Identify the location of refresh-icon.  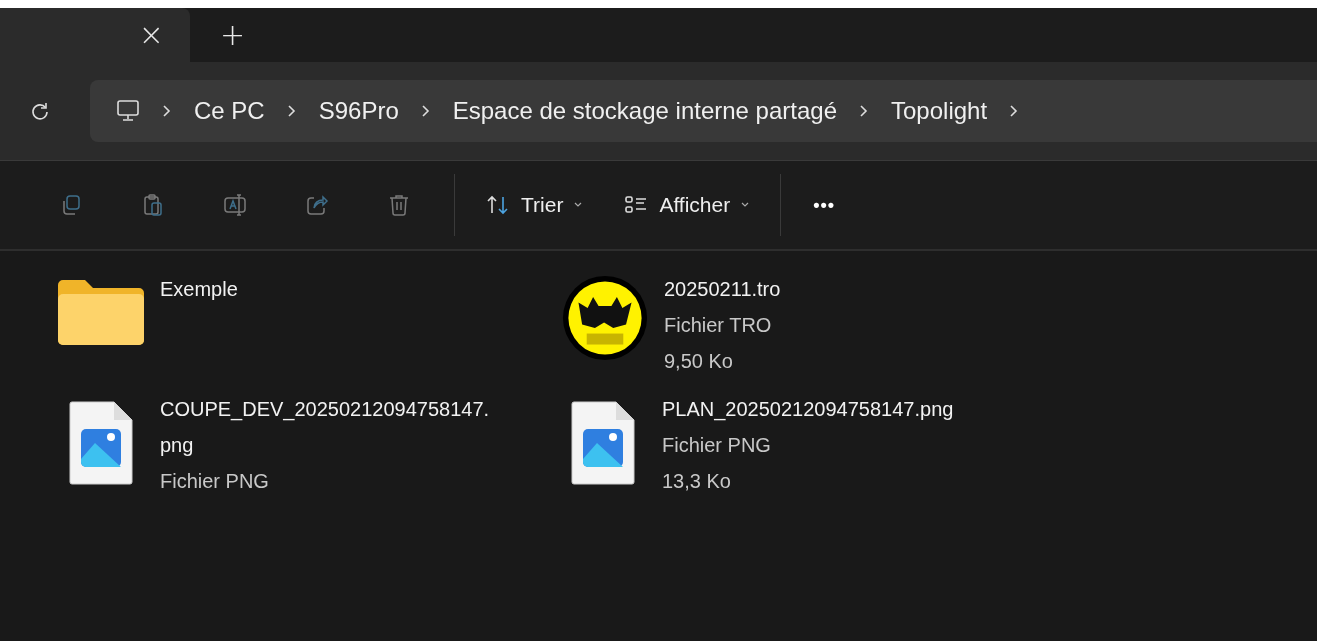
(40, 111).